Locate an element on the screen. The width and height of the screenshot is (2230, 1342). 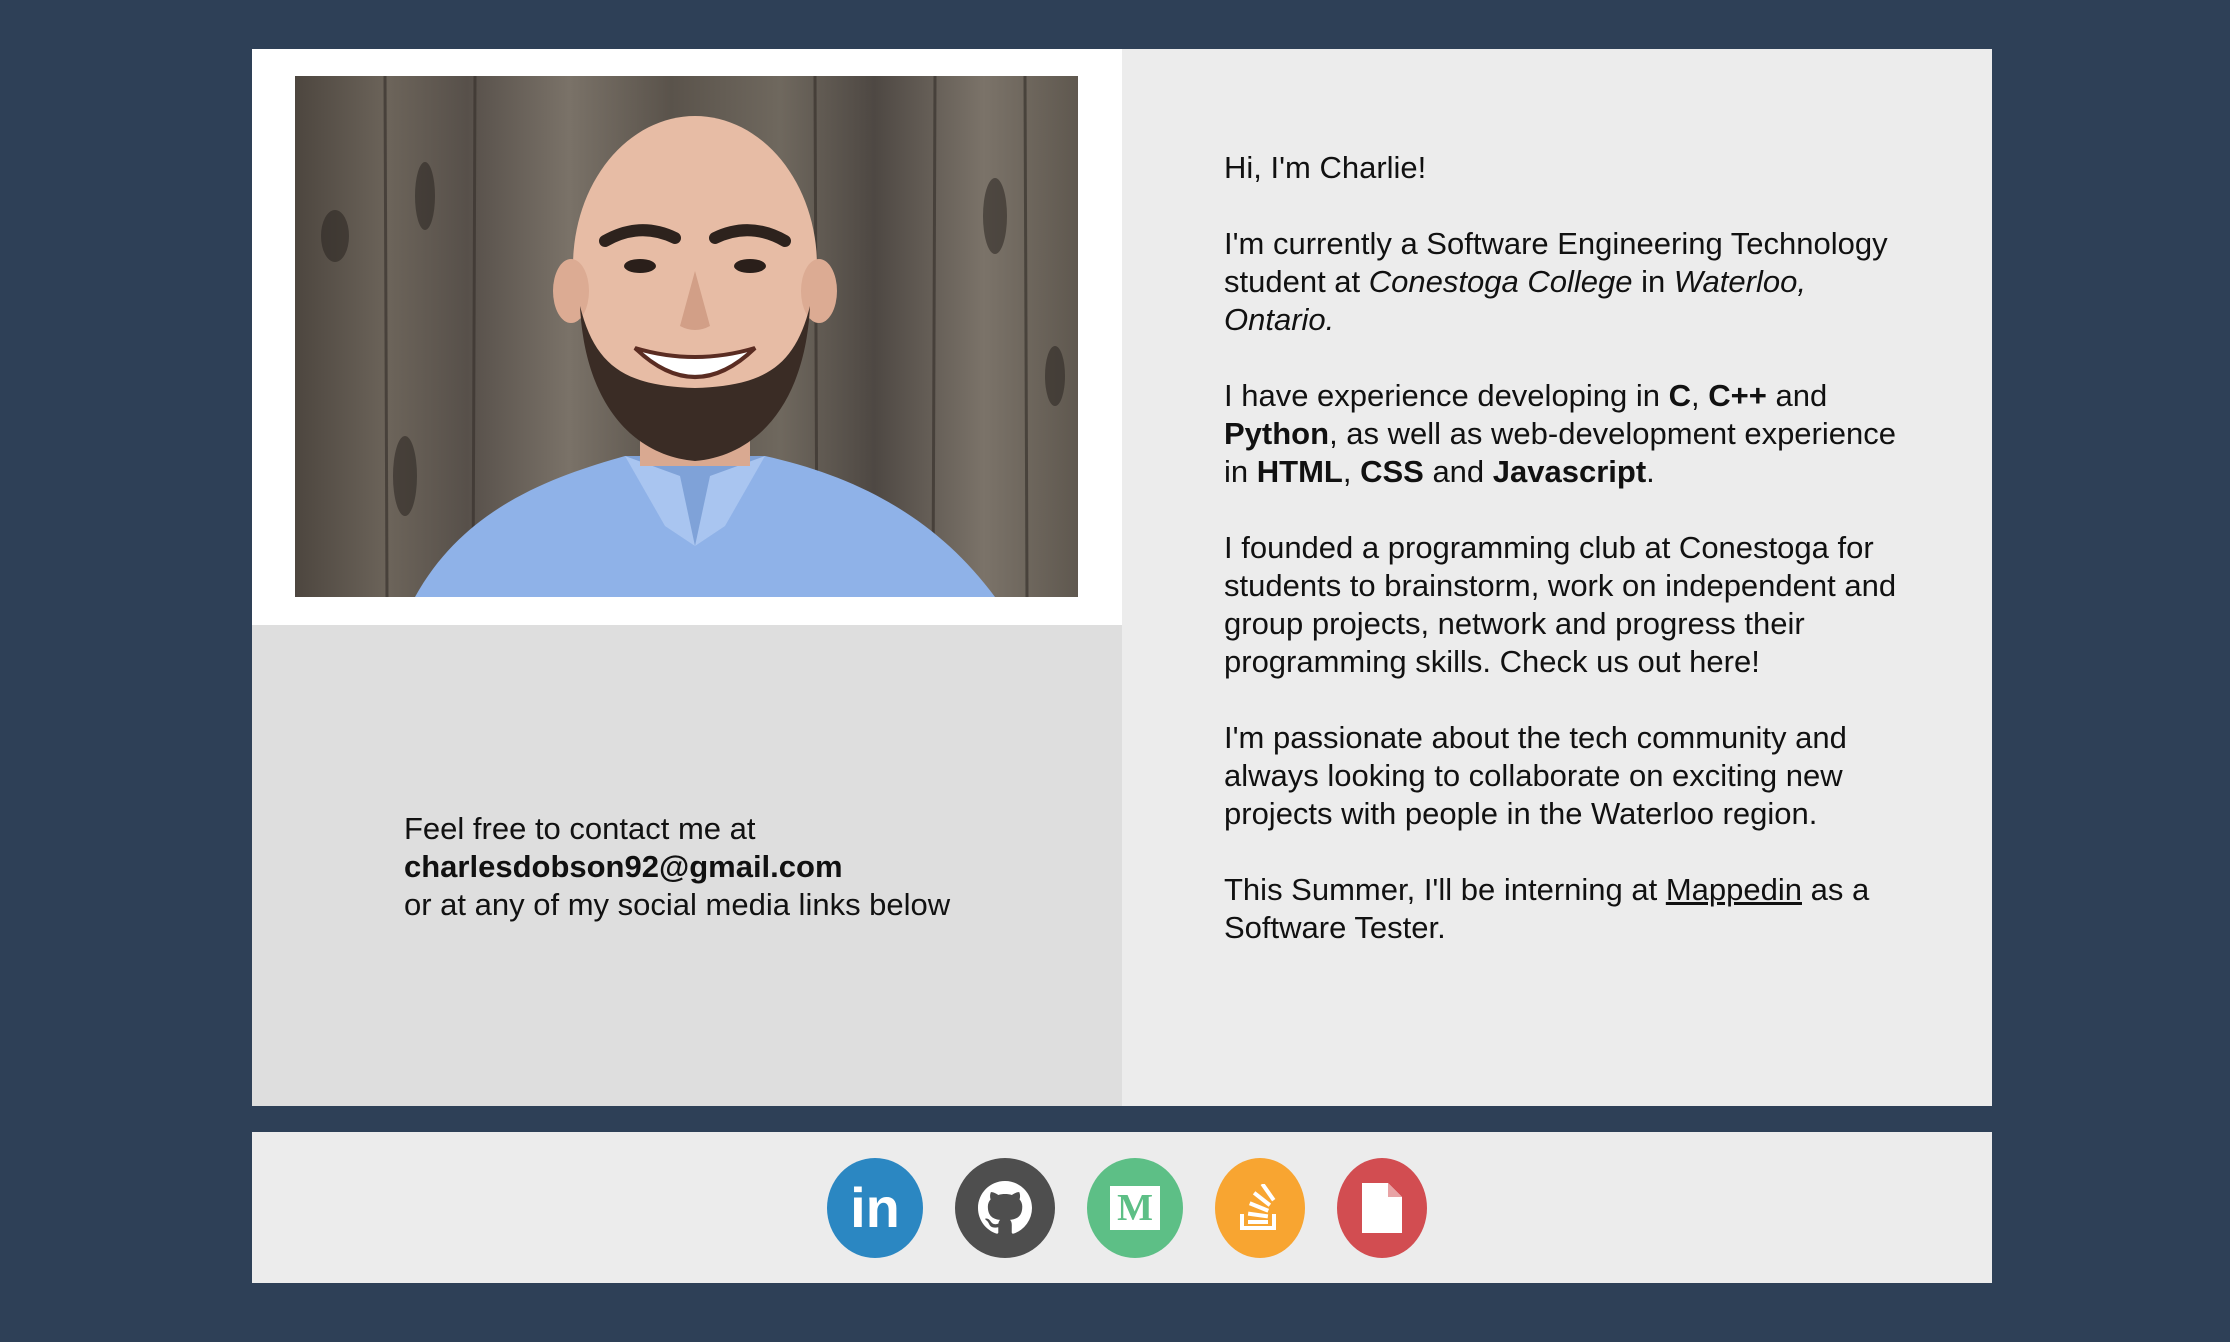
medium-button: M is located at coordinates (1135, 1207).